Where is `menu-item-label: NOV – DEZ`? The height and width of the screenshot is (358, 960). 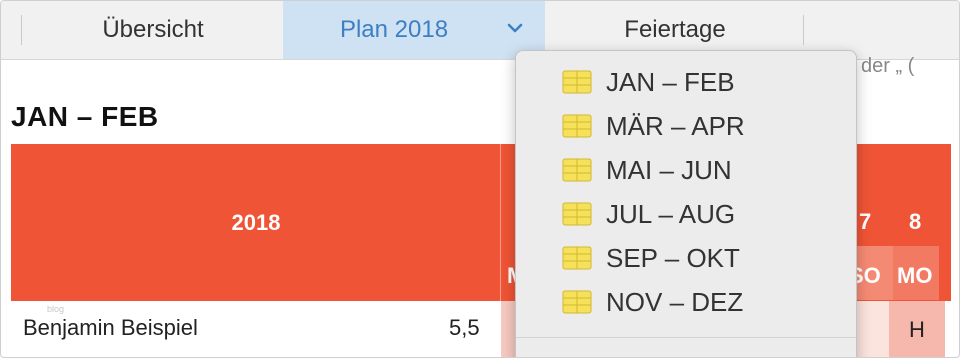
menu-item-label: NOV – DEZ is located at coordinates (675, 301).